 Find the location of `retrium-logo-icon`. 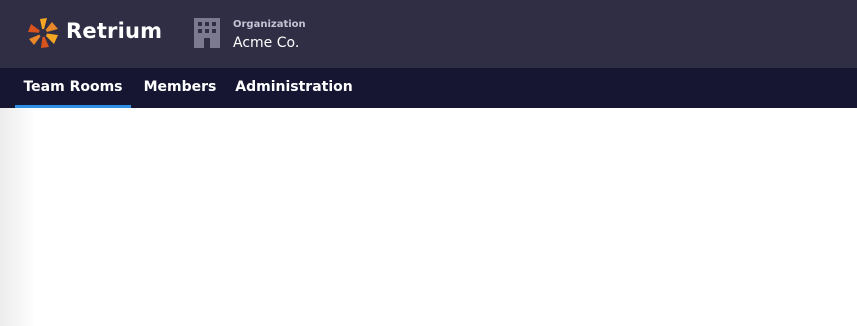

retrium-logo-icon is located at coordinates (43, 33).